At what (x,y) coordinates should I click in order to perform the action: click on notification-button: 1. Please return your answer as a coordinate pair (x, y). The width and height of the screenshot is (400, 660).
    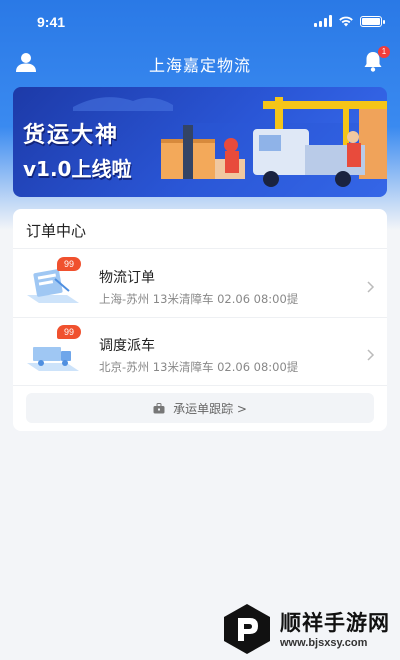
    Looking at the image, I should click on (375, 60).